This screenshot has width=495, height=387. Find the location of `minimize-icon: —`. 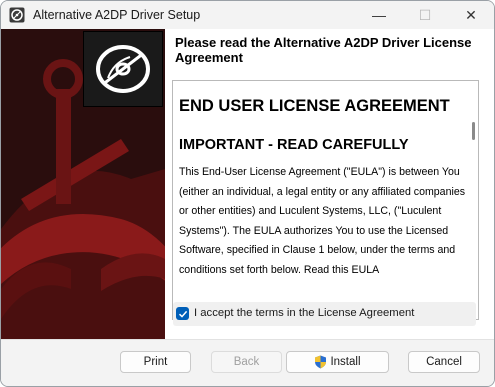

minimize-icon: — is located at coordinates (379, 15).